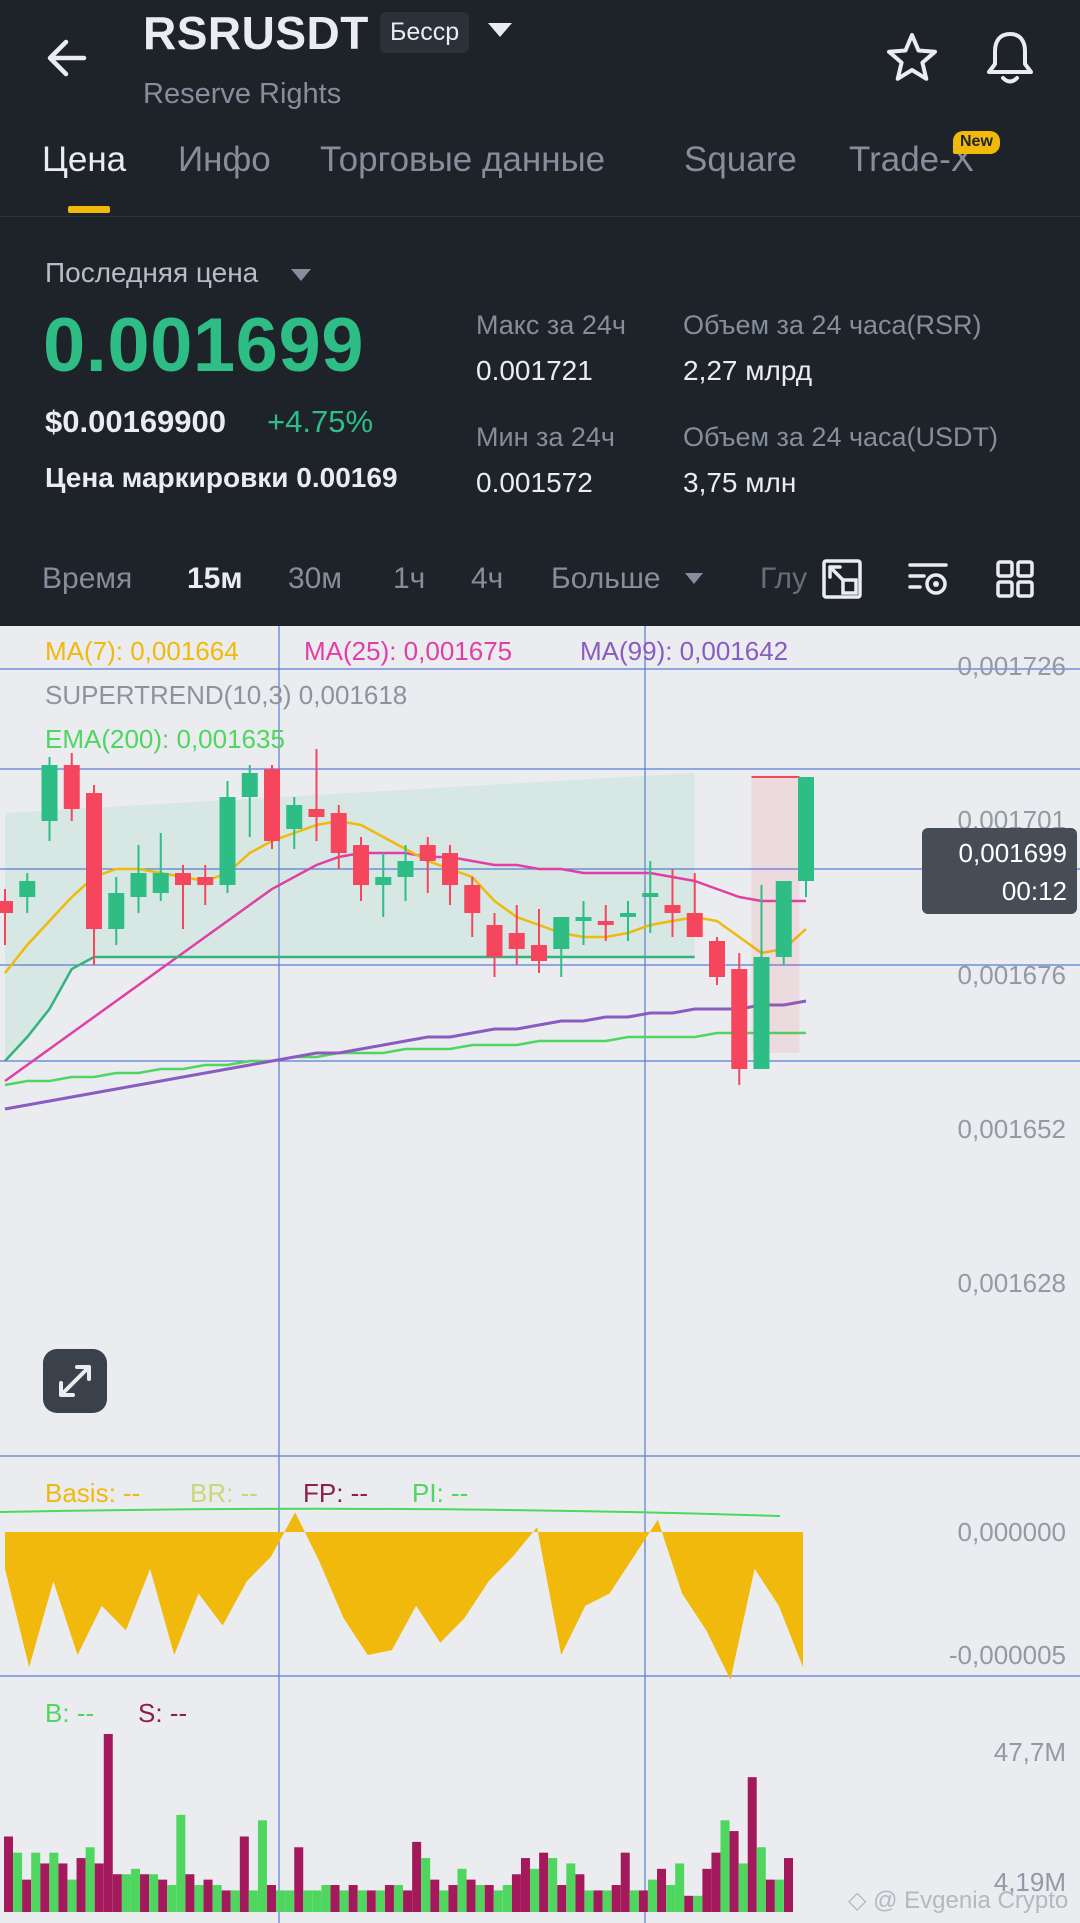 The width and height of the screenshot is (1080, 1923). What do you see at coordinates (87, 579) in the screenshot?
I see `interval-time: Время` at bounding box center [87, 579].